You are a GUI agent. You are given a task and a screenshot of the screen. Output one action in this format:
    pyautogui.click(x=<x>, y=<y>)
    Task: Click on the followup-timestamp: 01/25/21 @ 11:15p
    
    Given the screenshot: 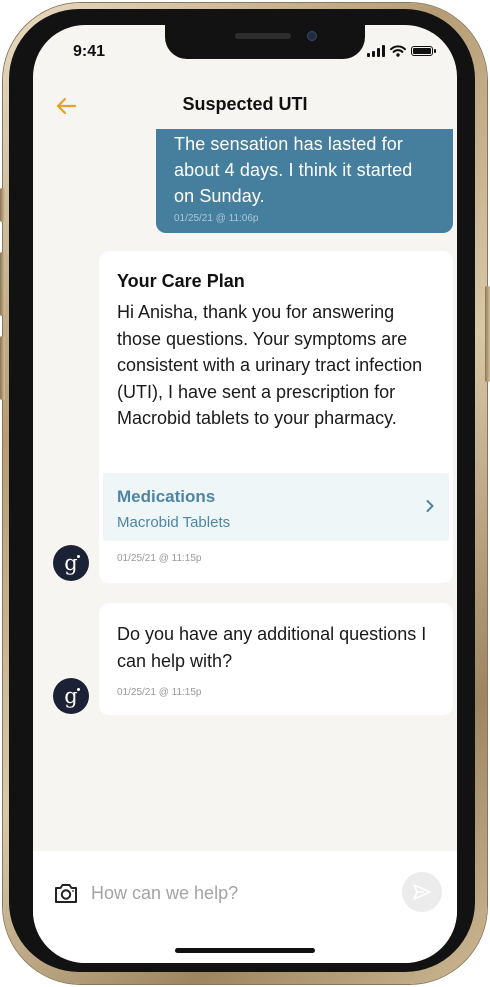 What is the action you would take?
    pyautogui.click(x=159, y=692)
    